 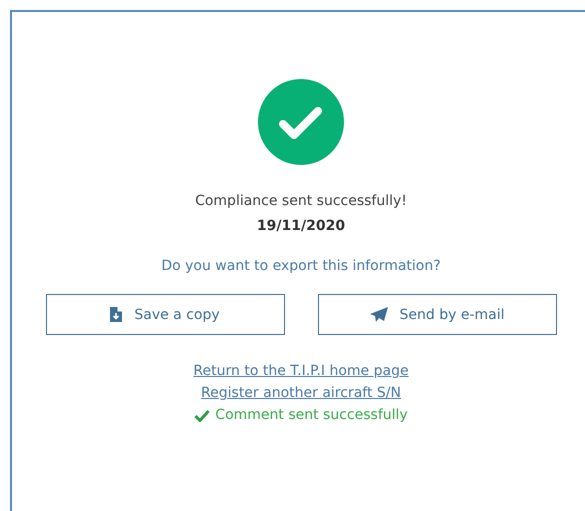 What do you see at coordinates (379, 314) in the screenshot?
I see `paper-plane-icon` at bounding box center [379, 314].